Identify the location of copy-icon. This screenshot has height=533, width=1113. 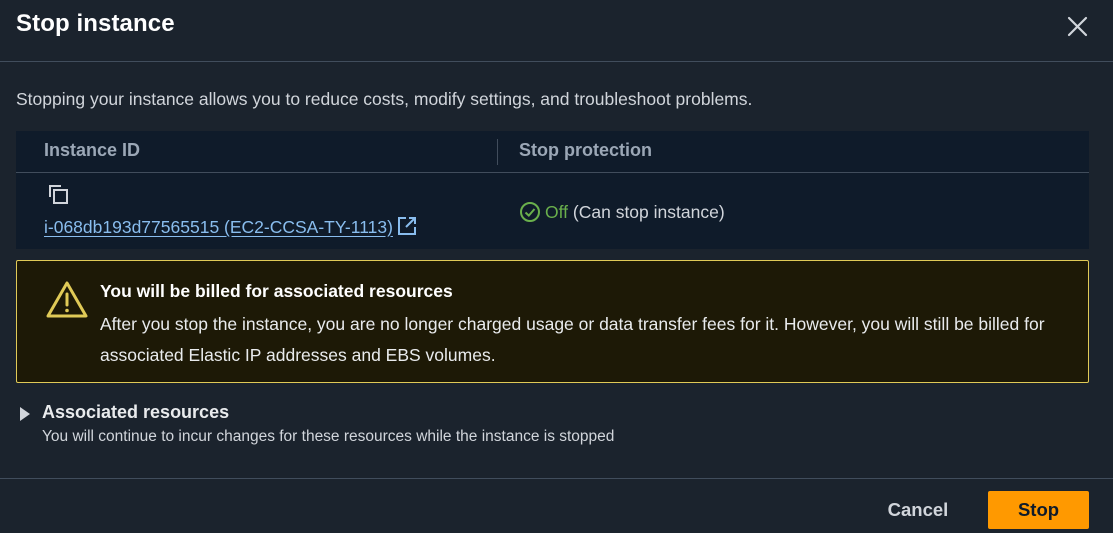
(59, 195).